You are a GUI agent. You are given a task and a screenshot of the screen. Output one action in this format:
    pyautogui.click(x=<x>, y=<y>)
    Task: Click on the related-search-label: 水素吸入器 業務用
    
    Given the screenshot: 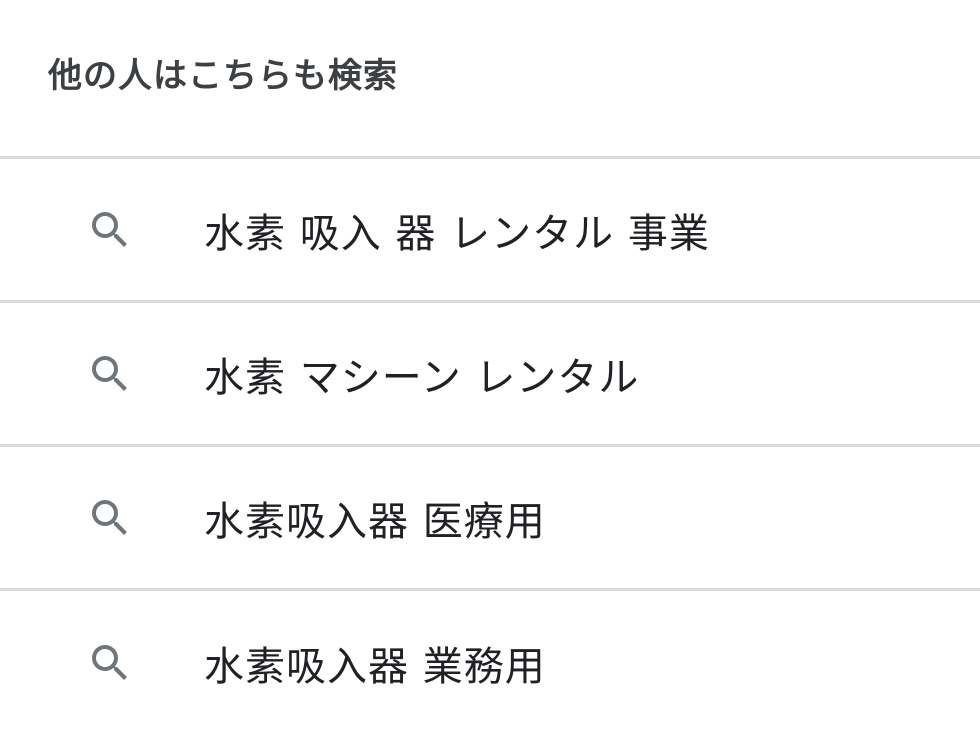 What is the action you would take?
    pyautogui.click(x=375, y=667)
    